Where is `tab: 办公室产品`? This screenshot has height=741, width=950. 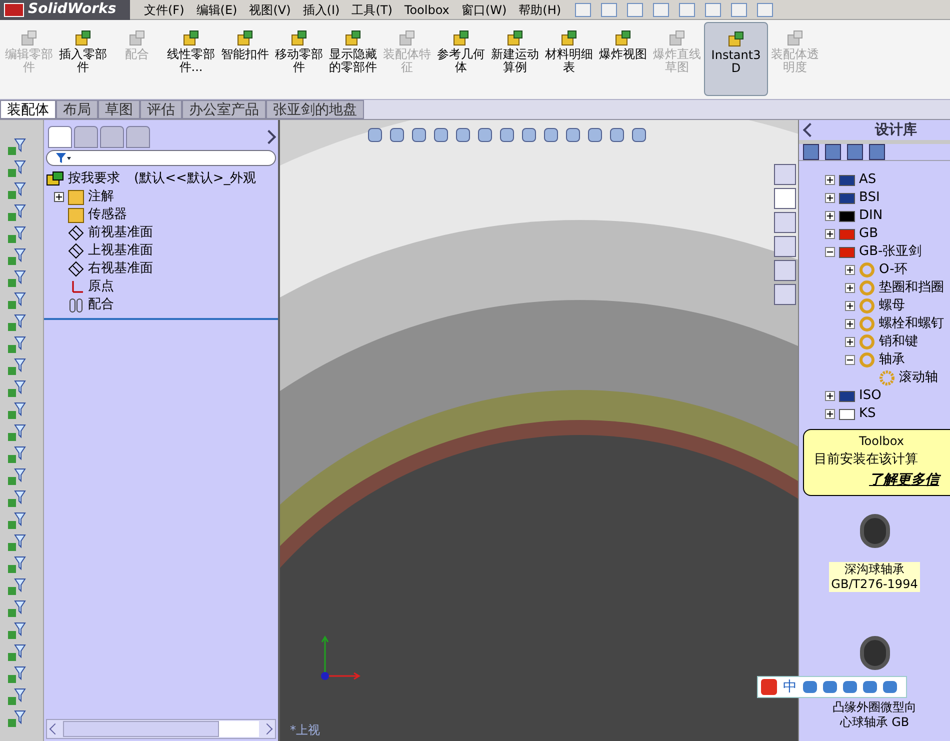
tab: 办公室产品 is located at coordinates (224, 109).